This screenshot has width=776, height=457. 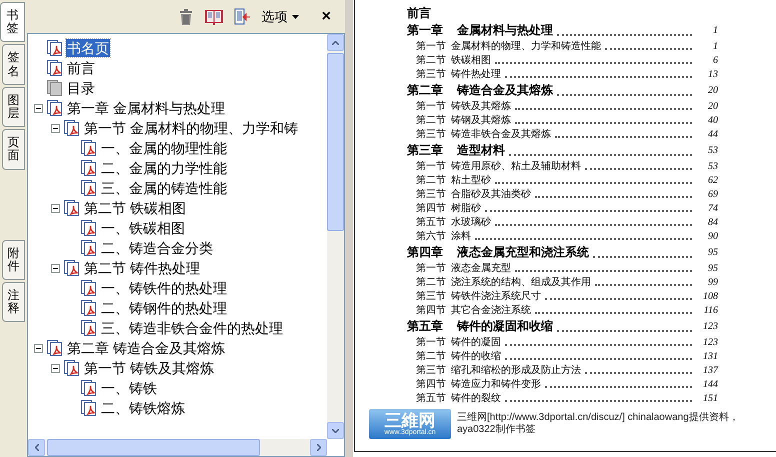 I want to click on section-title: 铁碳相图, so click(x=471, y=61).